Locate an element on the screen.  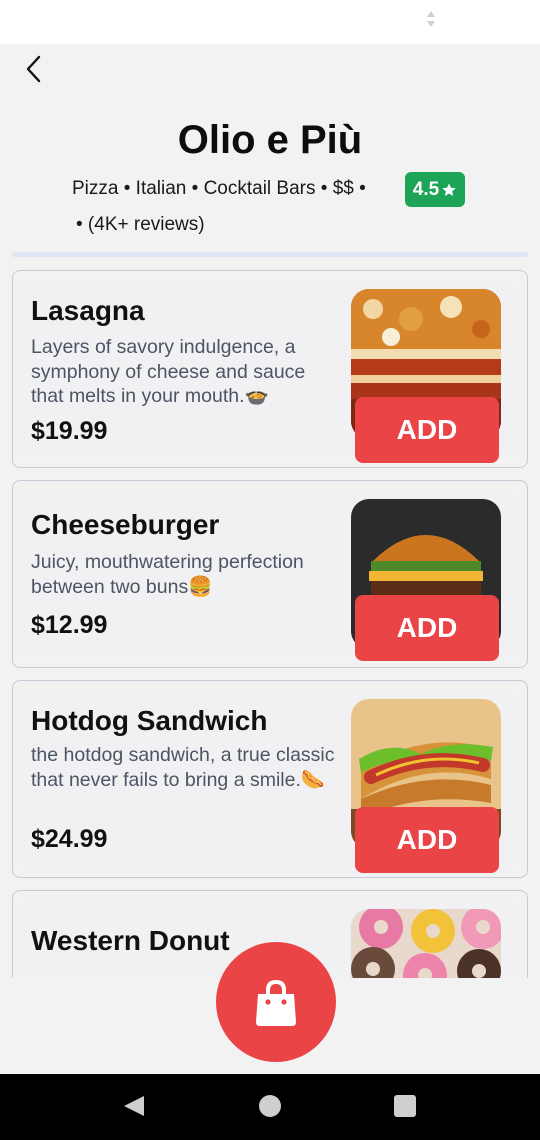
back-button is located at coordinates (35, 69).